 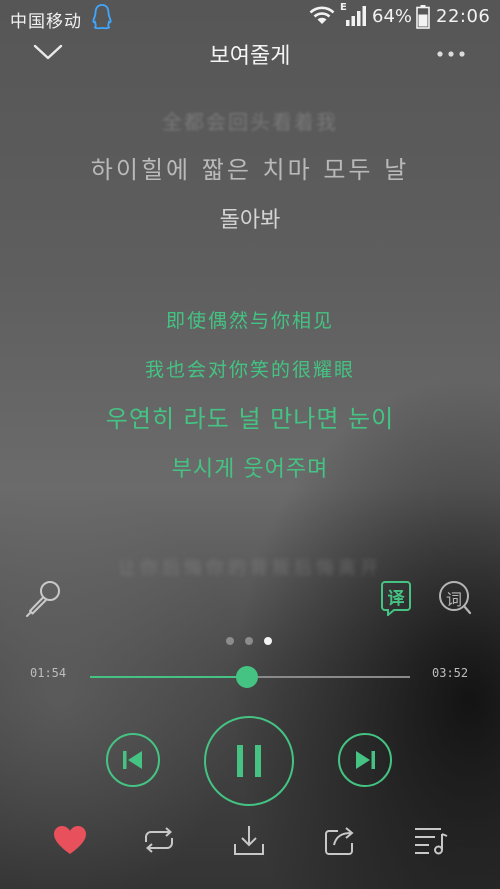 What do you see at coordinates (249, 761) in the screenshot?
I see `pause-icon` at bounding box center [249, 761].